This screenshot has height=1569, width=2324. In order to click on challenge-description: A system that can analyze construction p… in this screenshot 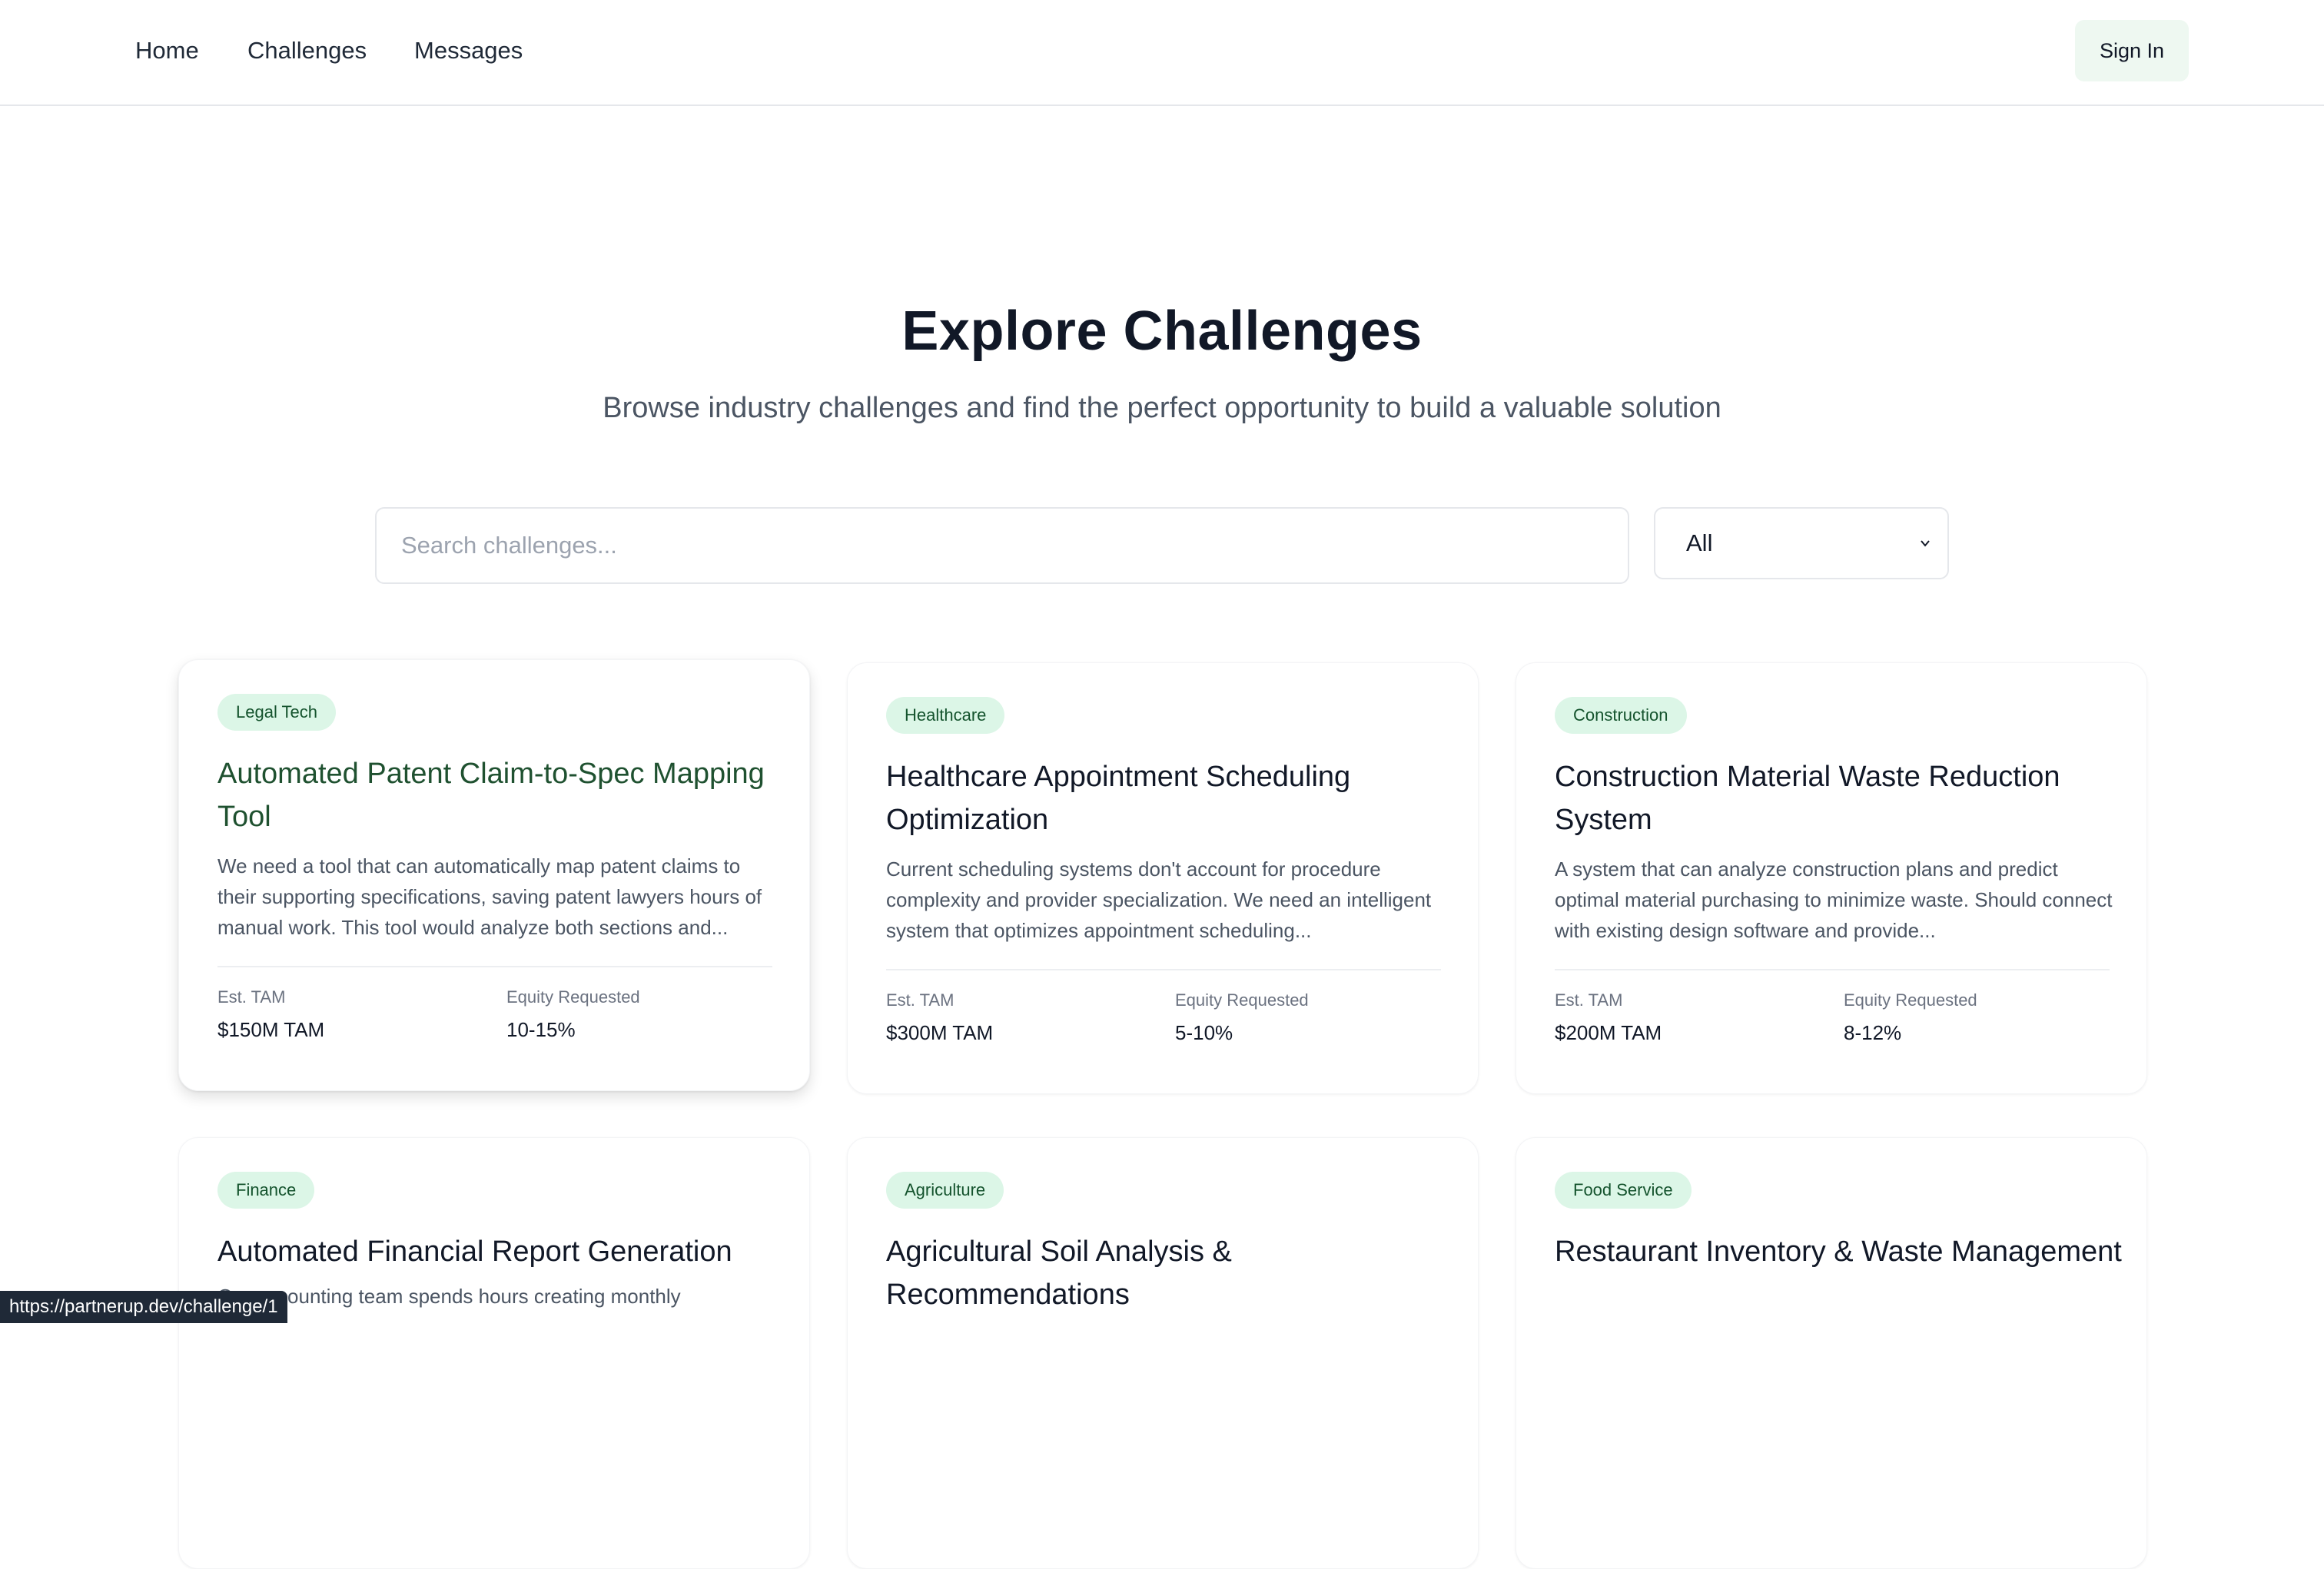, I will do `click(1834, 899)`.